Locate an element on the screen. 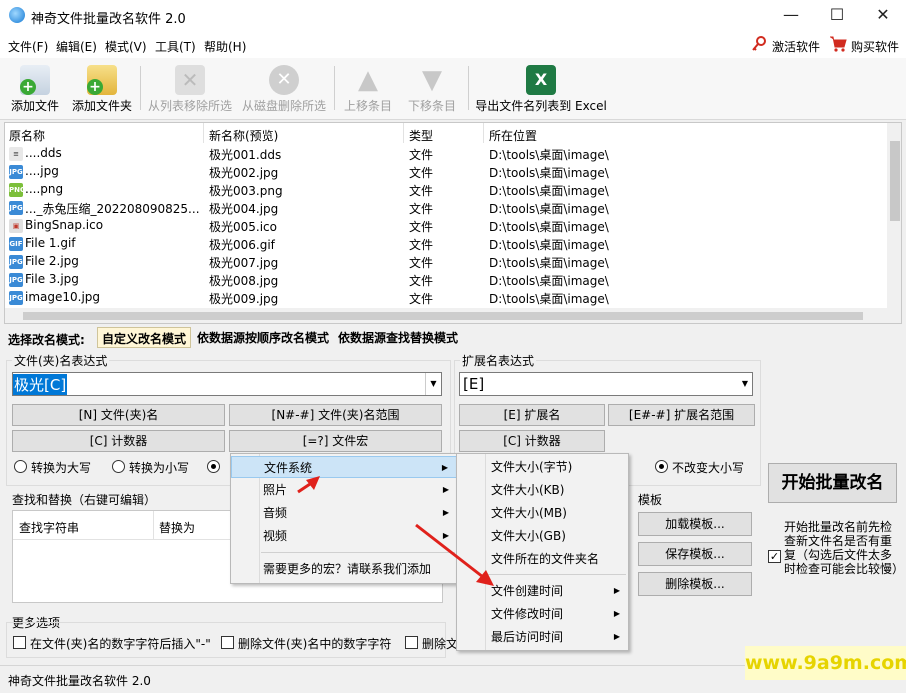 The width and height of the screenshot is (906, 693). insert-counter-button: [C] 计数器 is located at coordinates (118, 441).